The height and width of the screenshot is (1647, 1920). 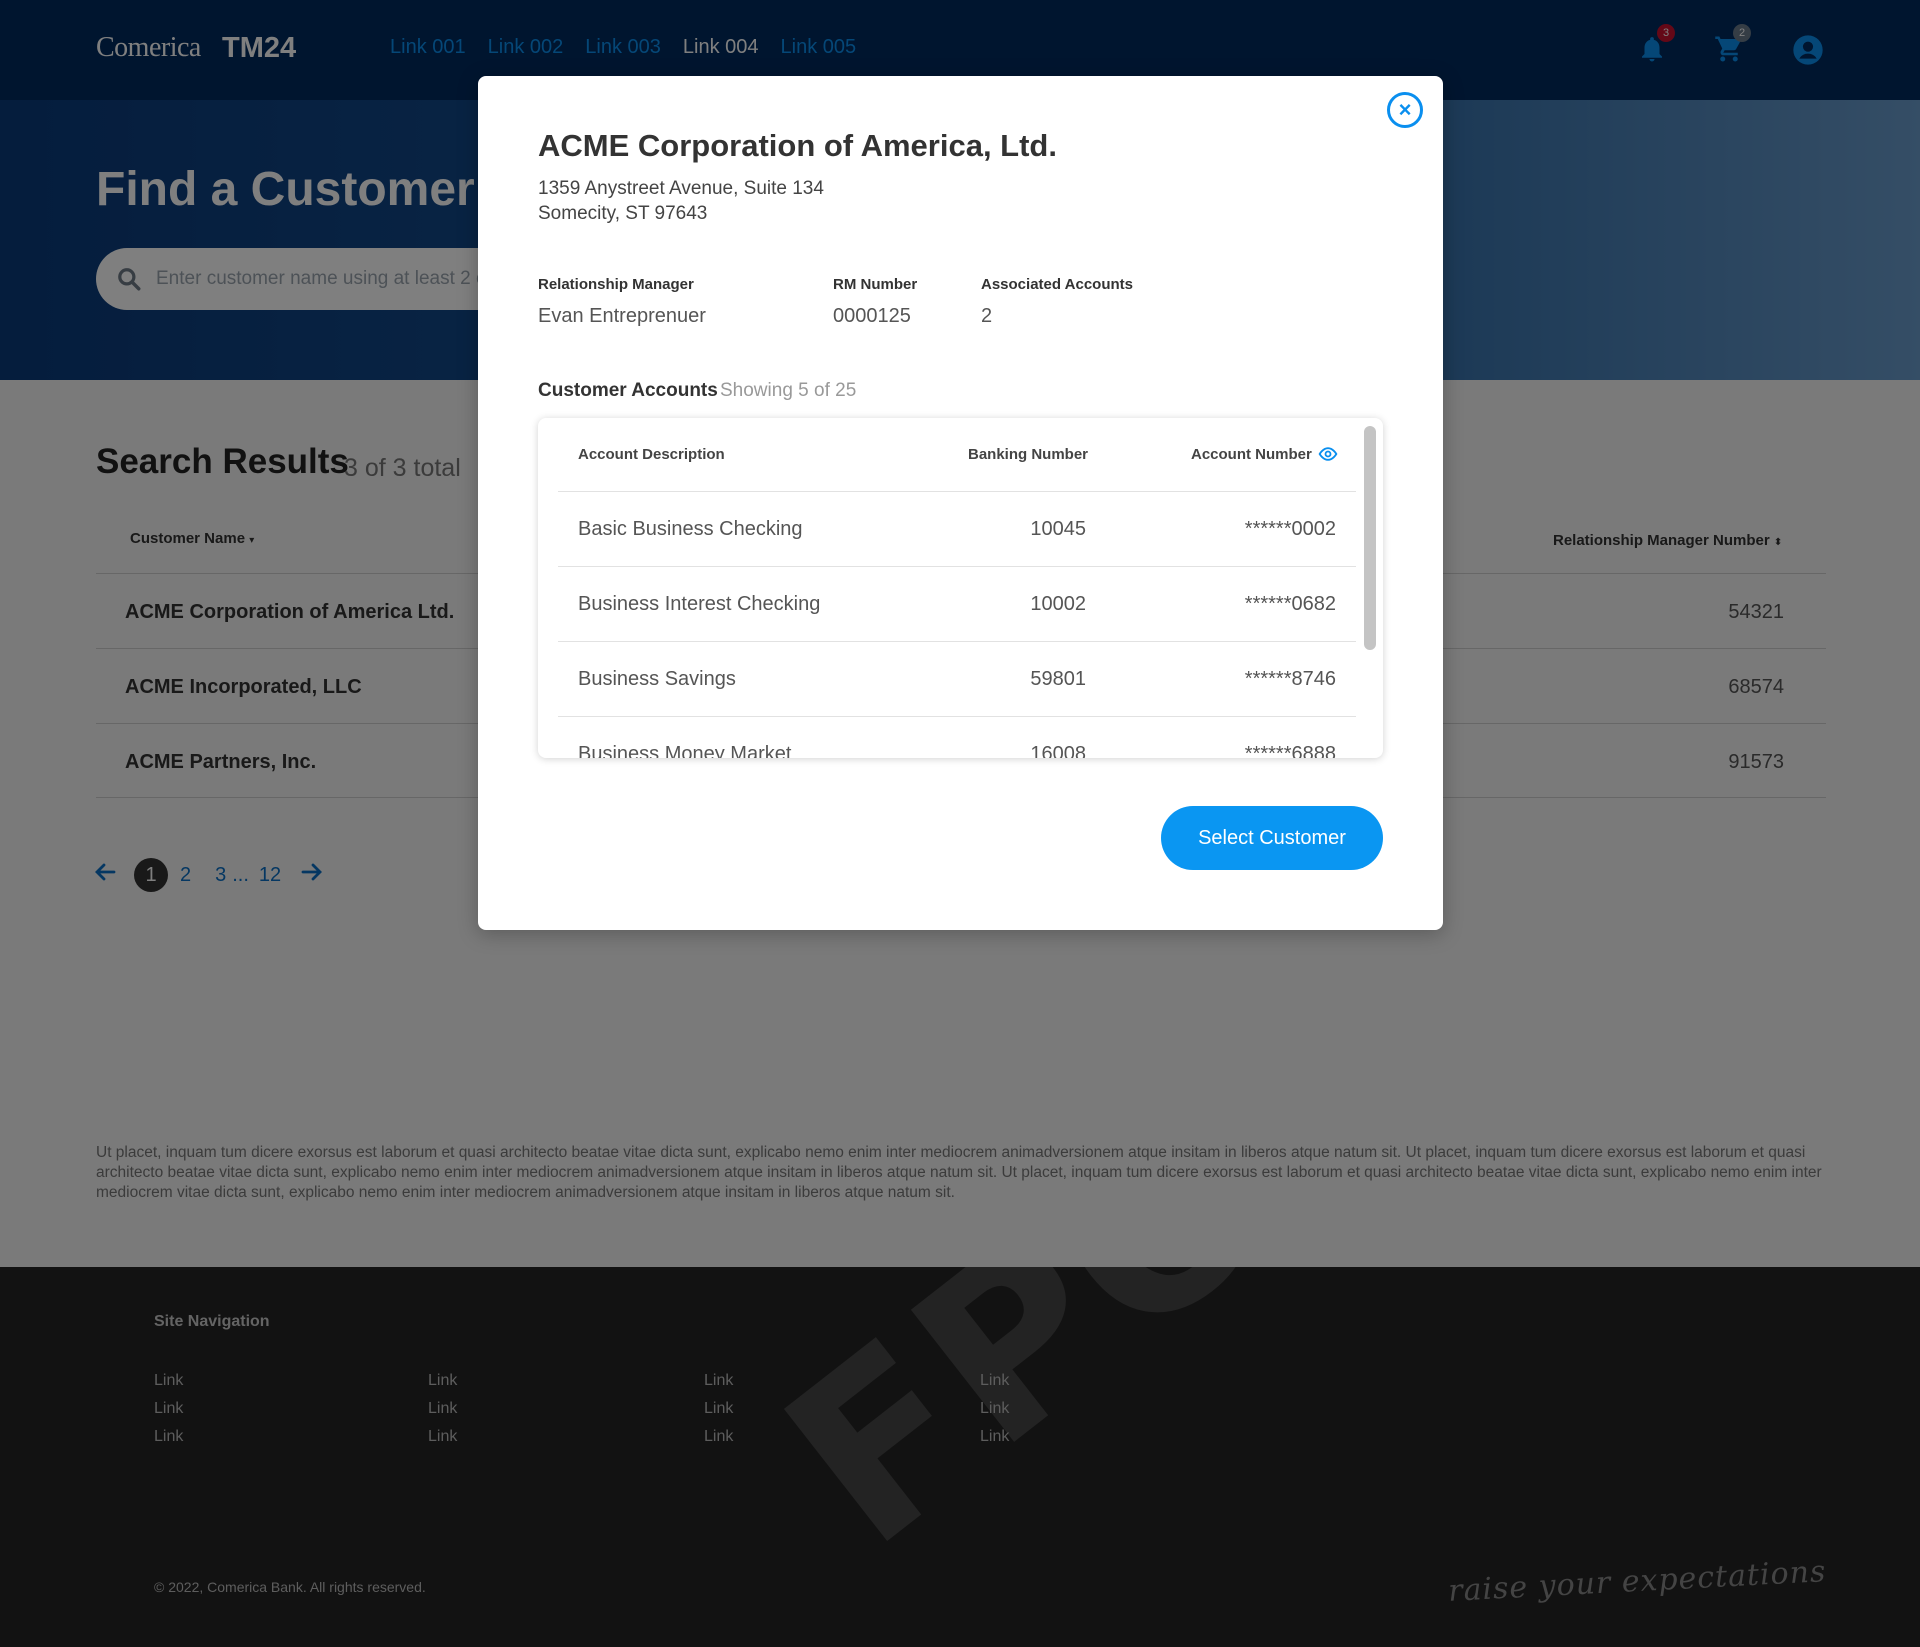 What do you see at coordinates (1290, 604) in the screenshot?
I see `account-number: ******0682` at bounding box center [1290, 604].